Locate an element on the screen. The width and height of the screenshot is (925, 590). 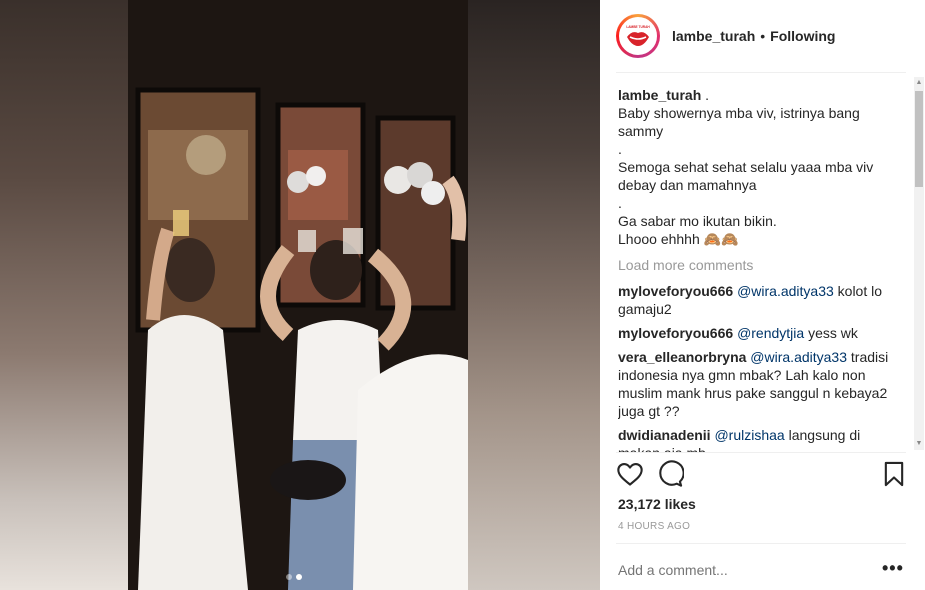
bookmark-icon is located at coordinates (894, 474).